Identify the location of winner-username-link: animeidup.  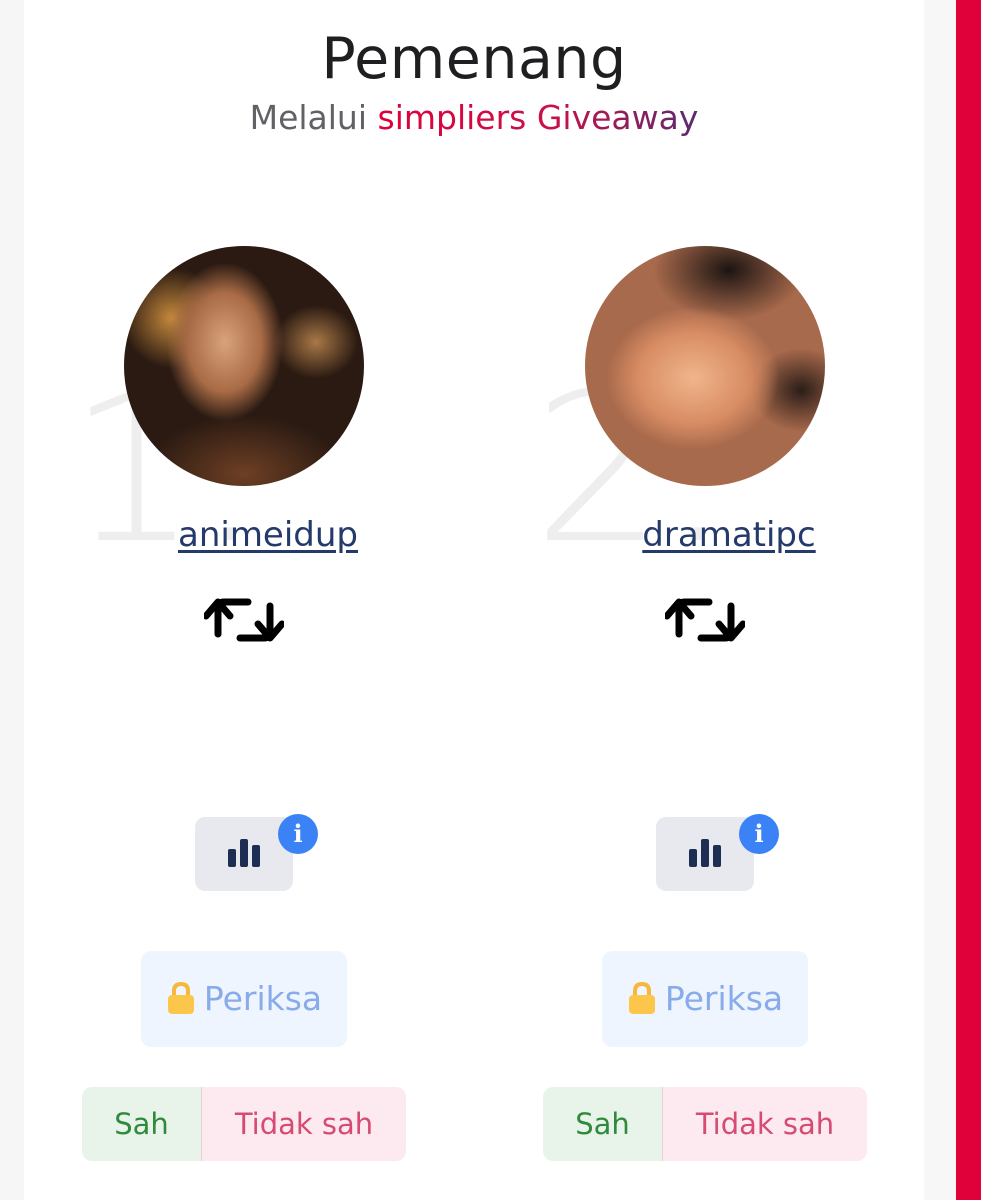
(268, 535).